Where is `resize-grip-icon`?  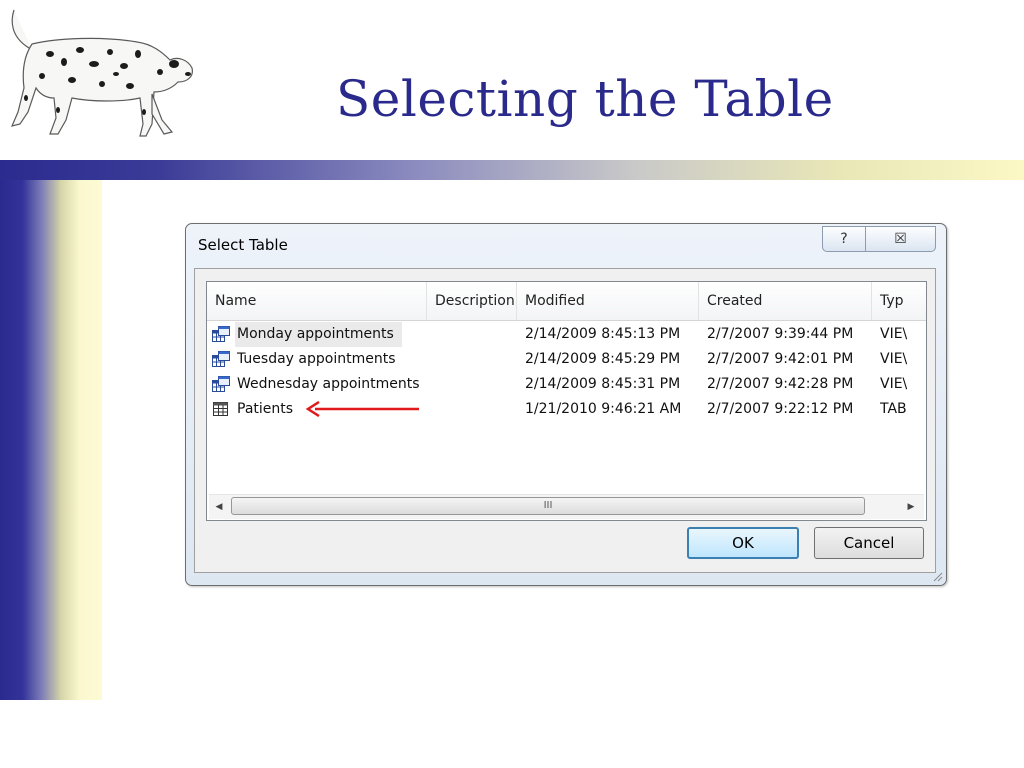
resize-grip-icon is located at coordinates (937, 576).